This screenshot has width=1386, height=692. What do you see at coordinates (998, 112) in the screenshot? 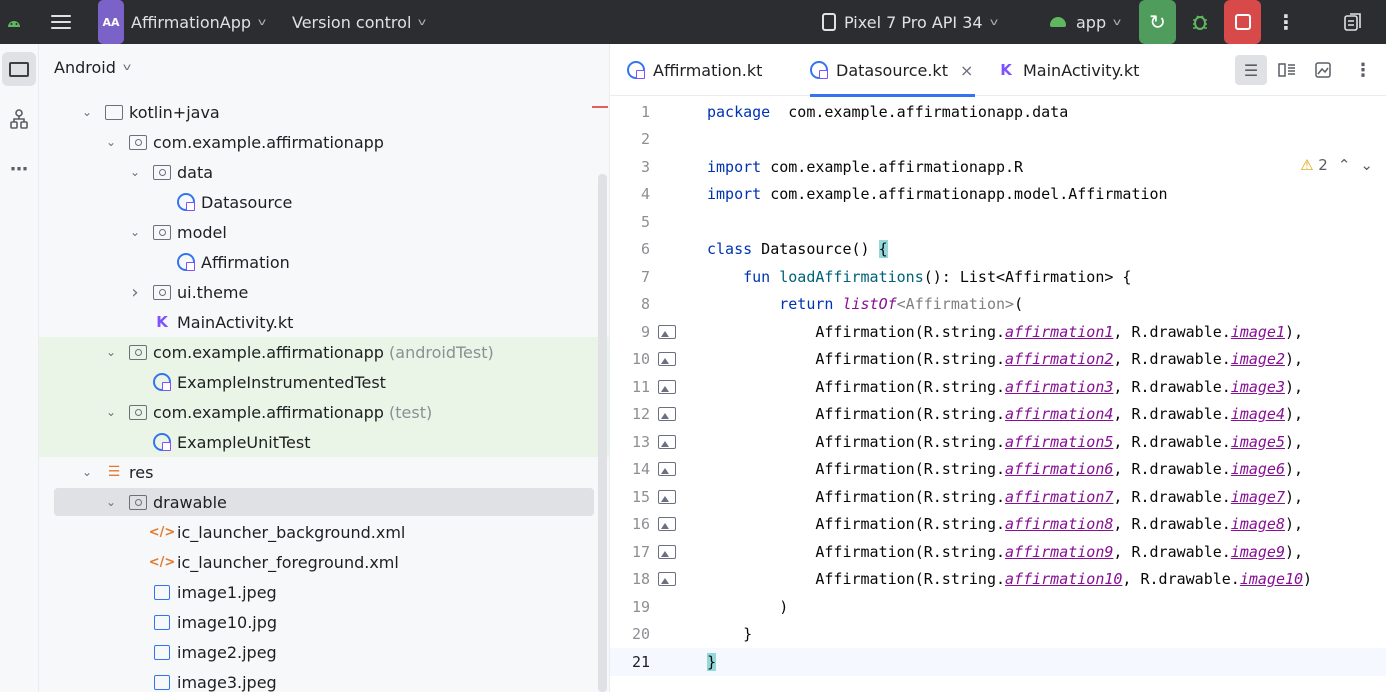
I see `code-line: 1 package com.example.affirmationapp.data` at bounding box center [998, 112].